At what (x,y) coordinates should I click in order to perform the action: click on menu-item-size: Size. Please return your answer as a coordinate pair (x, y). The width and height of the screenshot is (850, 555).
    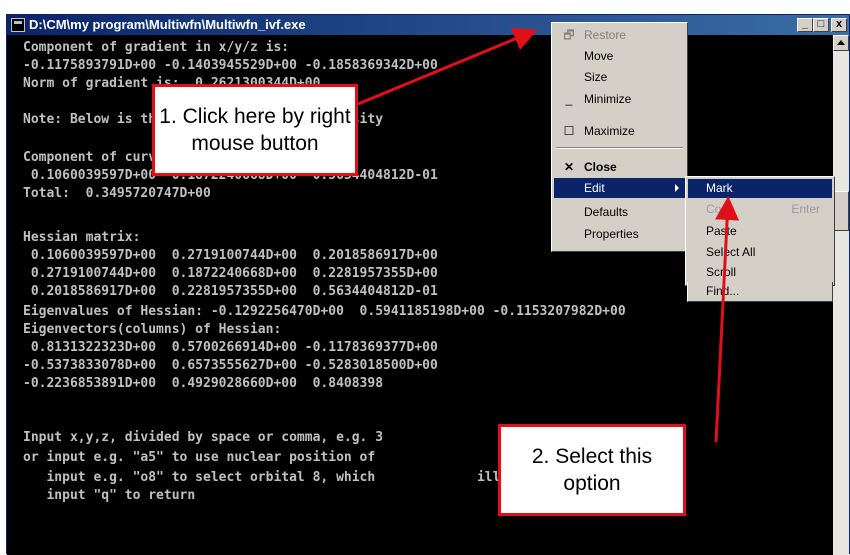
    Looking at the image, I should click on (619, 77).